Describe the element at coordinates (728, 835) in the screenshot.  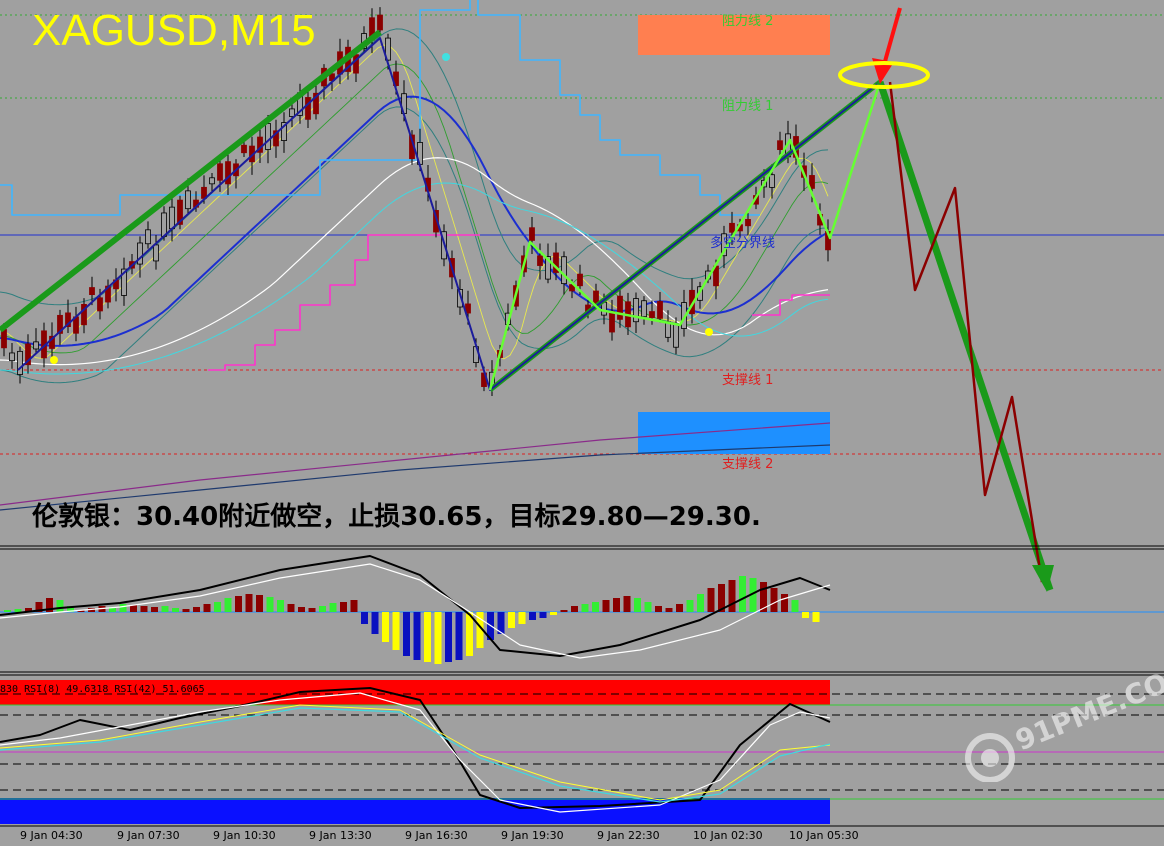
I see `x-tick: 10 Jan 02:30` at that location.